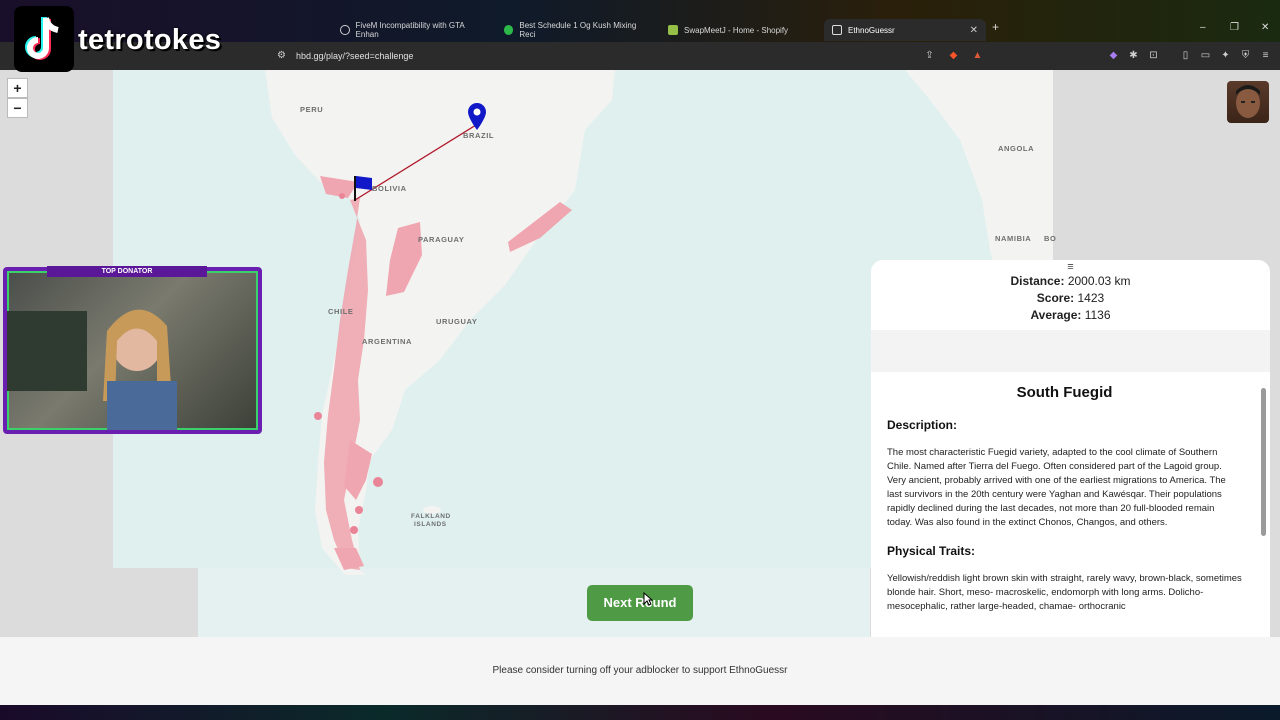 Image resolution: width=1280 pixels, height=720 pixels. I want to click on score-stat: Score: 1423, so click(1070, 298).